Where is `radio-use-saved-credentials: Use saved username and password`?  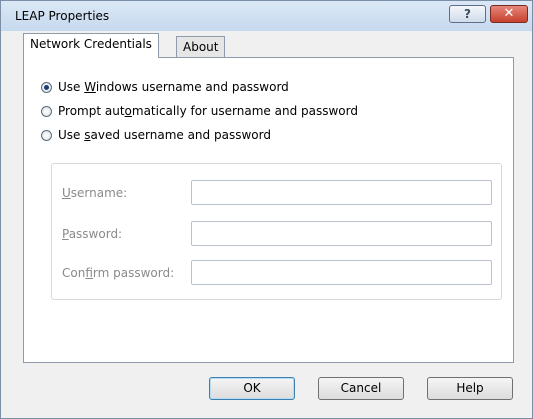 radio-use-saved-credentials: Use saved username and password is located at coordinates (159, 135).